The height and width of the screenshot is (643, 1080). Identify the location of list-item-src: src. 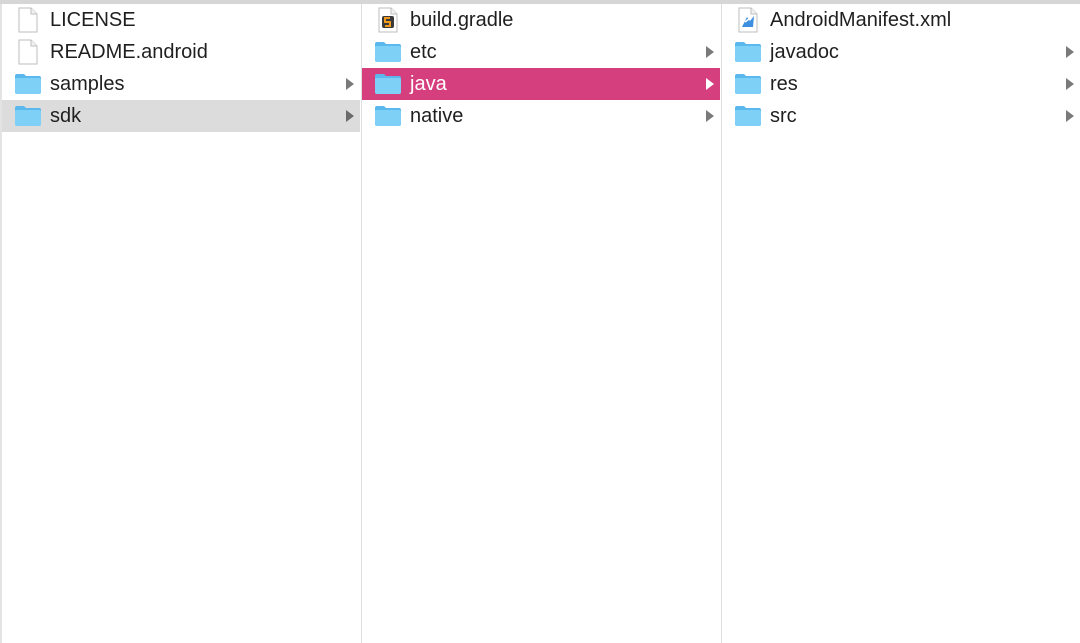
(901, 116).